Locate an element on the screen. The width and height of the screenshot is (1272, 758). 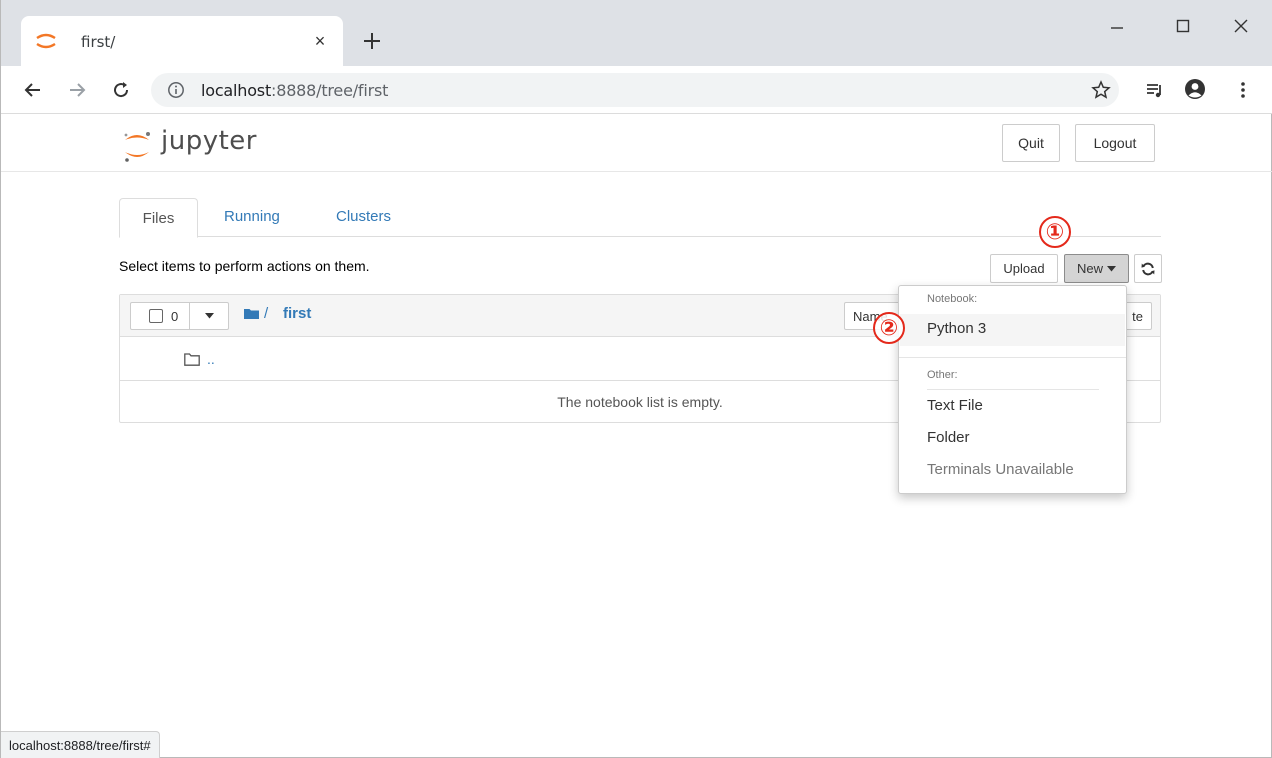
annotation-marker-2: ② is located at coordinates (889, 328).